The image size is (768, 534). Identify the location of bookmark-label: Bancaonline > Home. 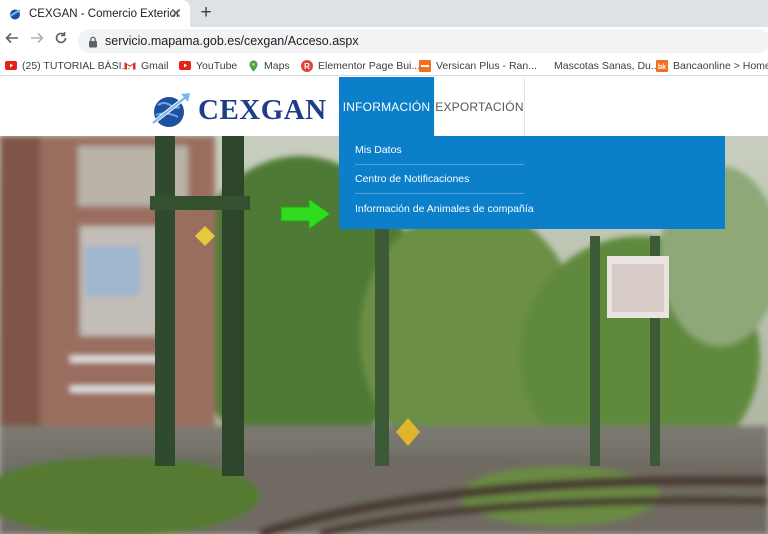
(720, 65).